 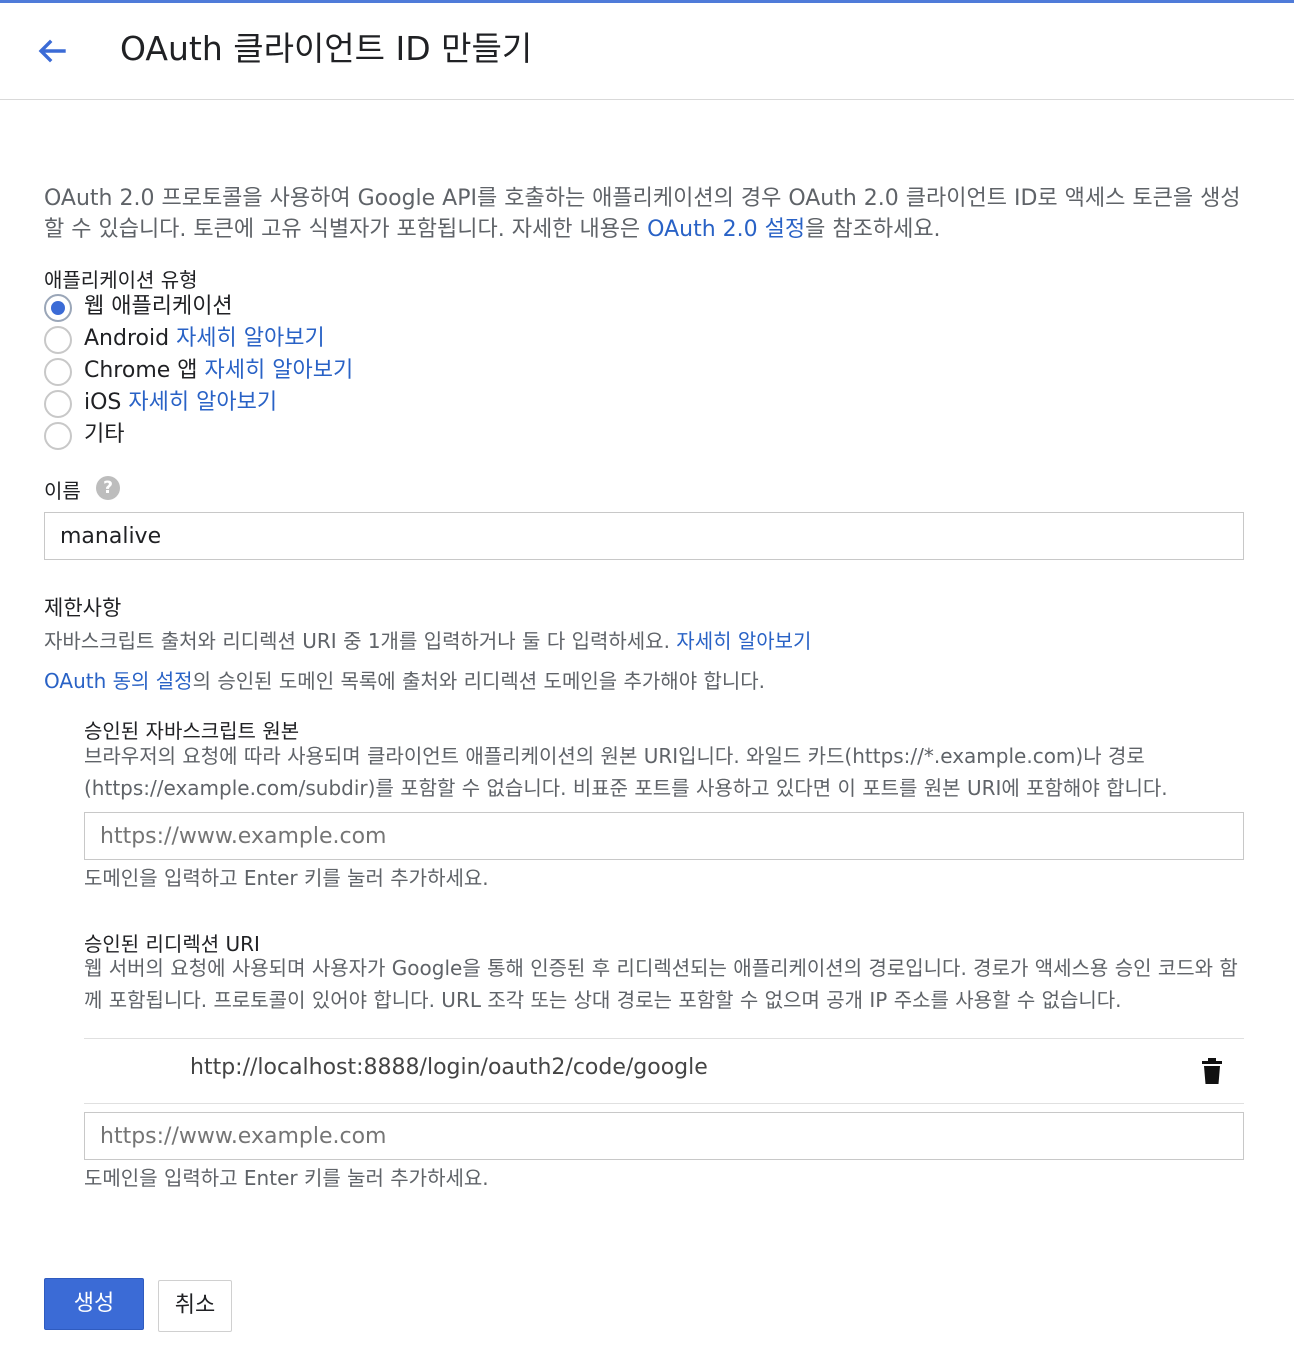 What do you see at coordinates (743, 641) in the screenshot?
I see `learn-more-link-restrictions: 자세히 알아보기` at bounding box center [743, 641].